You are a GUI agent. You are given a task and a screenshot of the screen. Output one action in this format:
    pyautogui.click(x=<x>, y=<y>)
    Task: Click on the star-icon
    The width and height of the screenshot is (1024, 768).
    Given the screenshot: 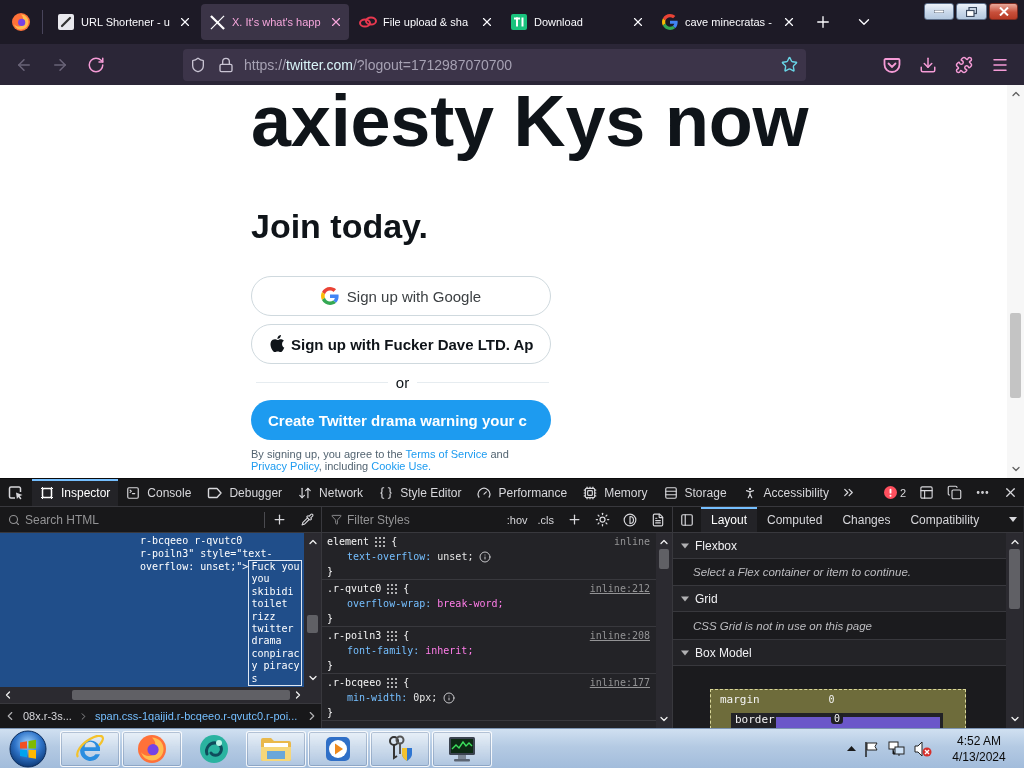 What is the action you would take?
    pyautogui.click(x=789, y=64)
    